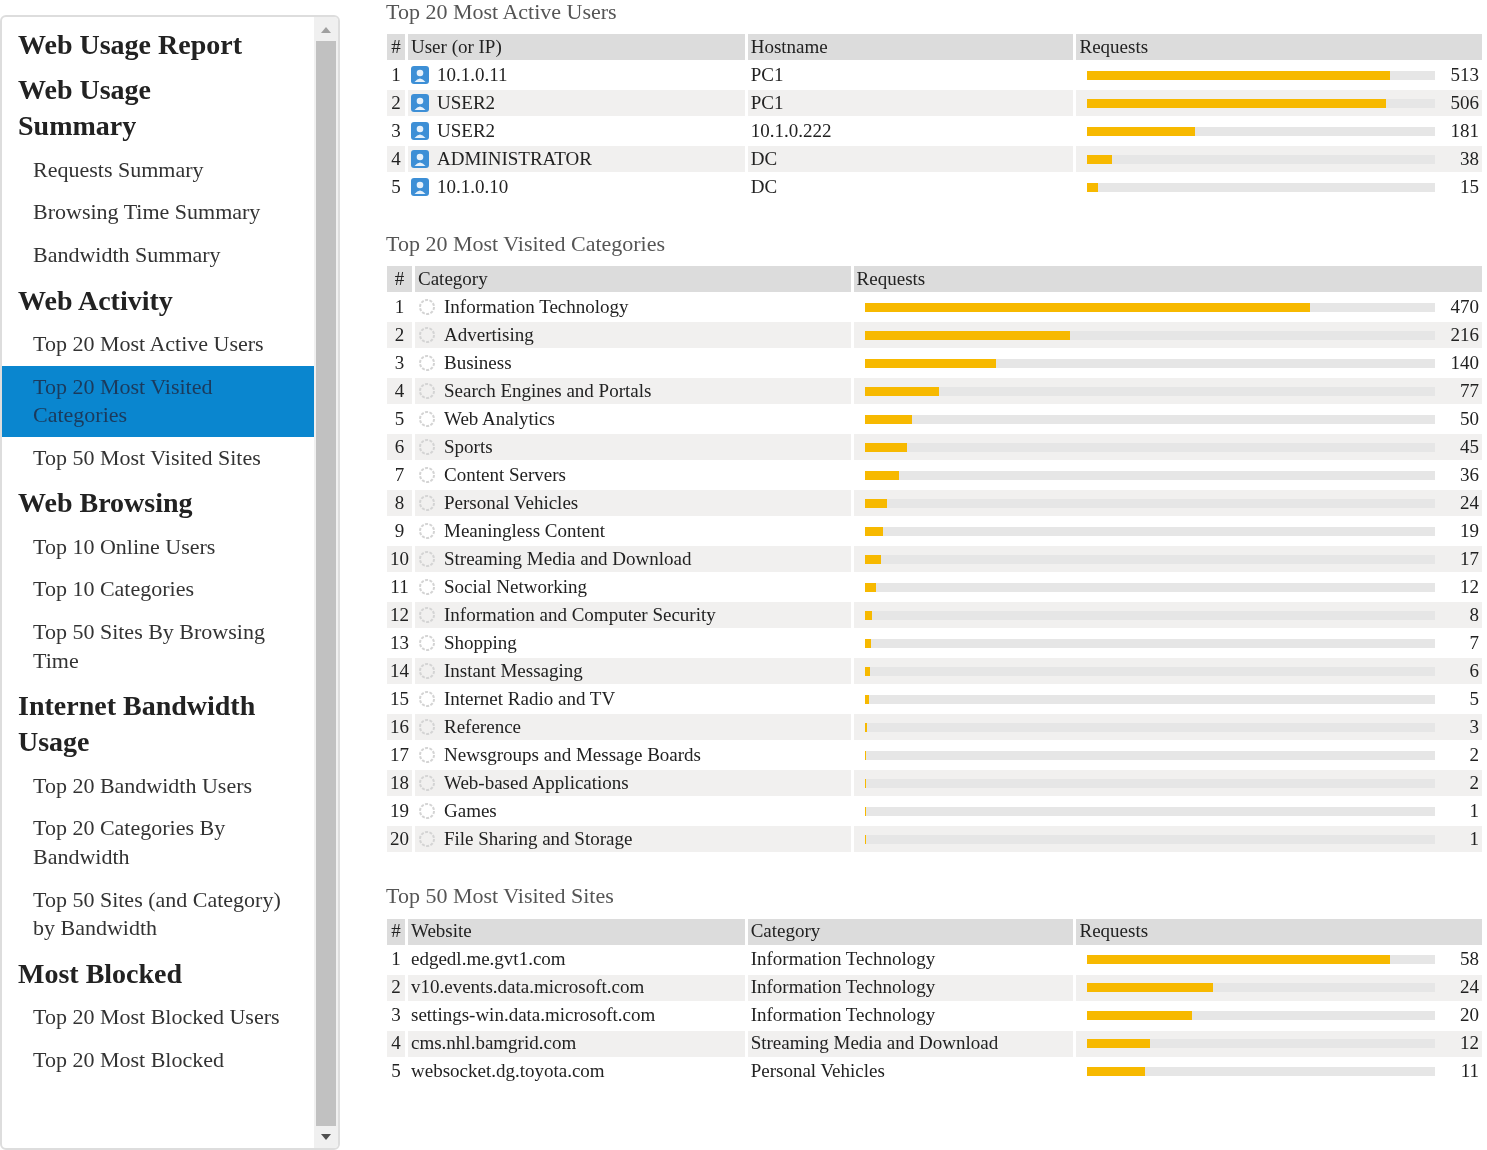  What do you see at coordinates (489, 335) in the screenshot?
I see `category-name: Advertising` at bounding box center [489, 335].